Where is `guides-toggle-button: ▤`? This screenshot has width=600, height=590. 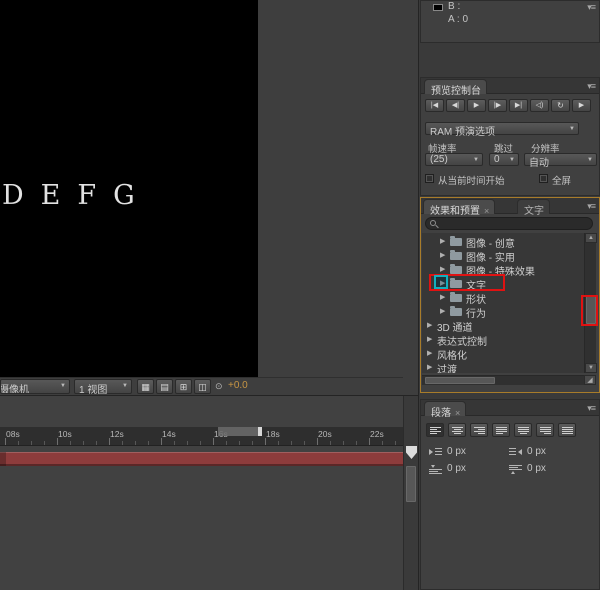
guides-toggle-button: ▤ is located at coordinates (164, 386).